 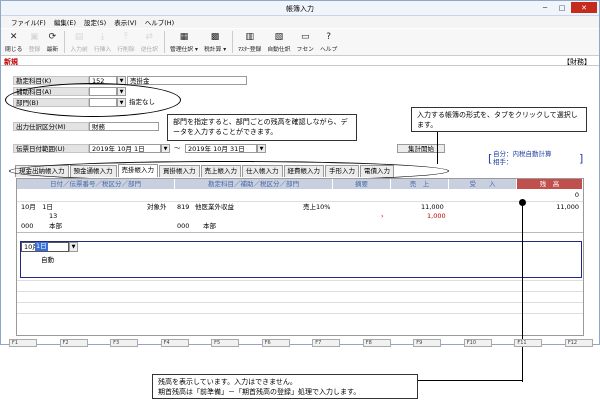 I want to click on toolbar-button-1: ▣ 登録, so click(x=34, y=42).